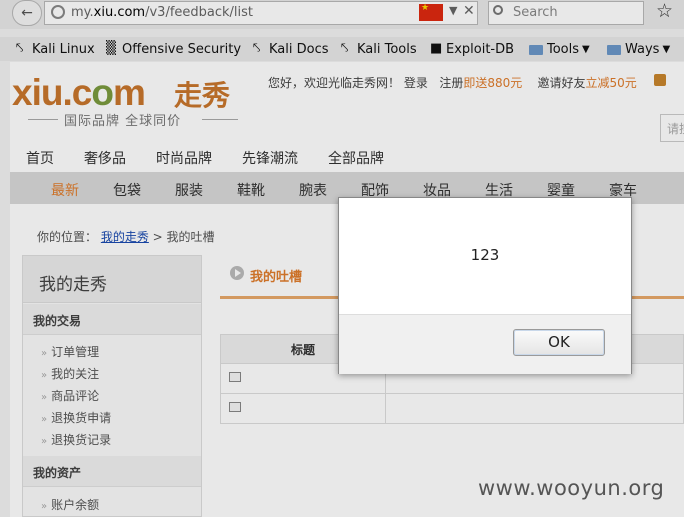  What do you see at coordinates (485, 285) in the screenshot?
I see `alert-dialog: 123 OK` at bounding box center [485, 285].